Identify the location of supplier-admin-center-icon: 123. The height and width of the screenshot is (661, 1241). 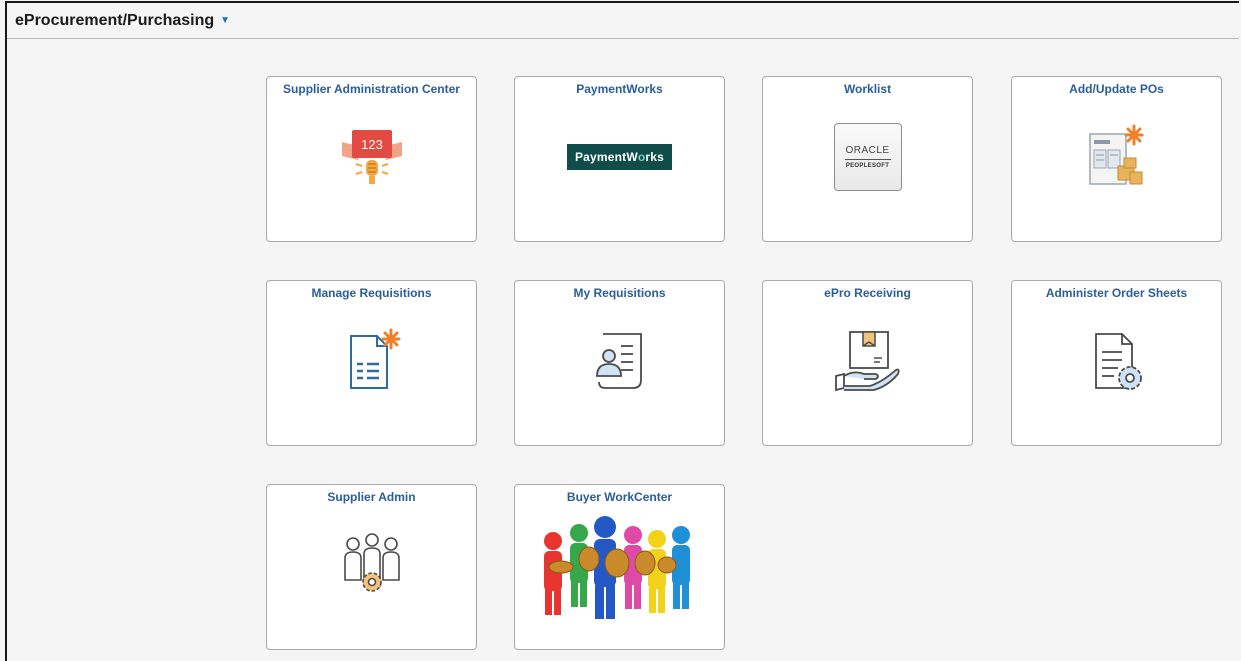
(371, 157).